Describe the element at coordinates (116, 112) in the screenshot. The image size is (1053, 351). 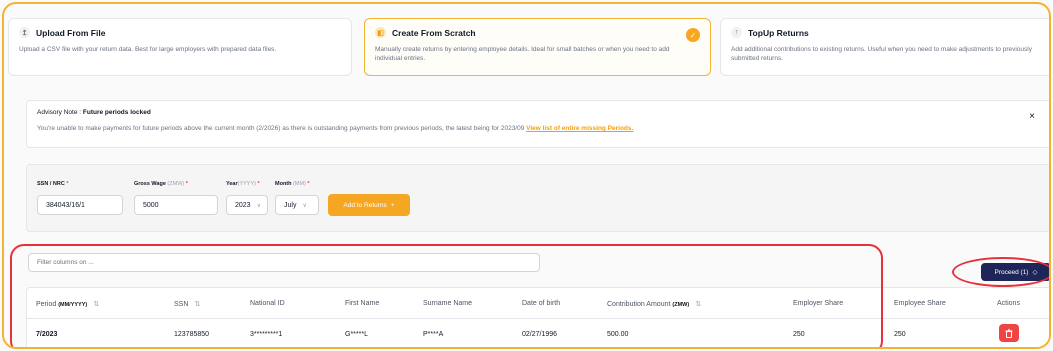
I see `advisory-title: Future periods locked` at that location.